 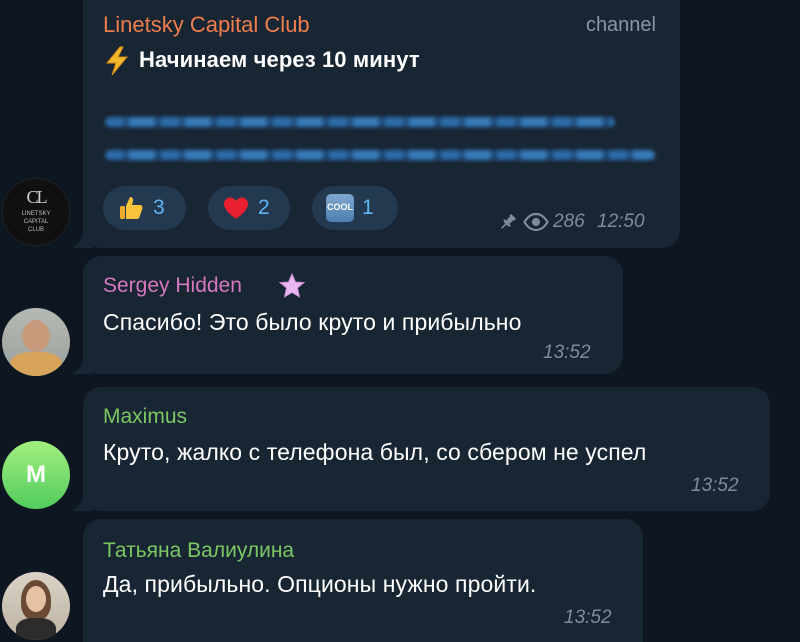 I want to click on avatar-line-2: CAPITAL, so click(x=36, y=222).